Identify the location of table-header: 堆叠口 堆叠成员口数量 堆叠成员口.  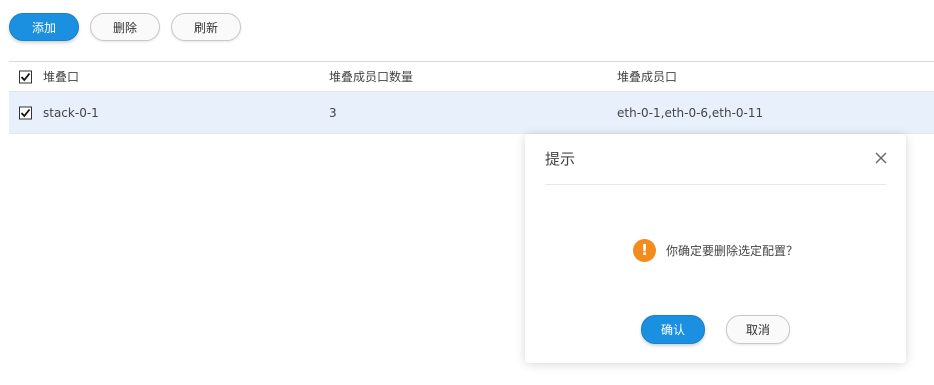
(471, 76).